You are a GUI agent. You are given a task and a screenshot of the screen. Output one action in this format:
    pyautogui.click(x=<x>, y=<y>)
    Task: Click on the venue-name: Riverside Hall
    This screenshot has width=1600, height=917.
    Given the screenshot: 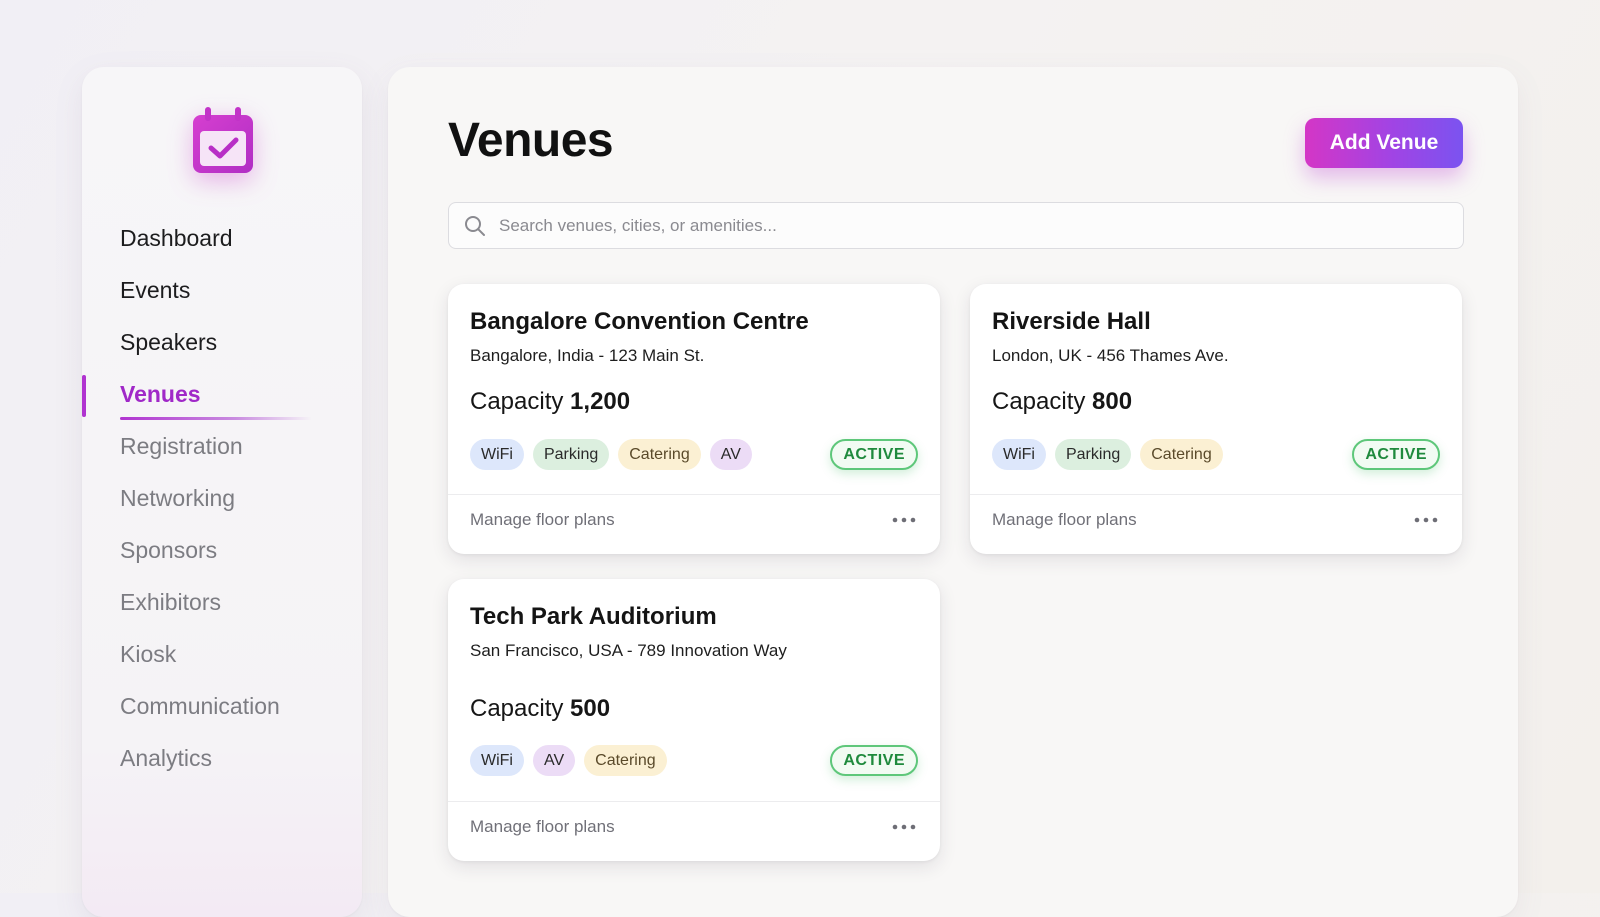 What is the action you would take?
    pyautogui.click(x=1071, y=321)
    